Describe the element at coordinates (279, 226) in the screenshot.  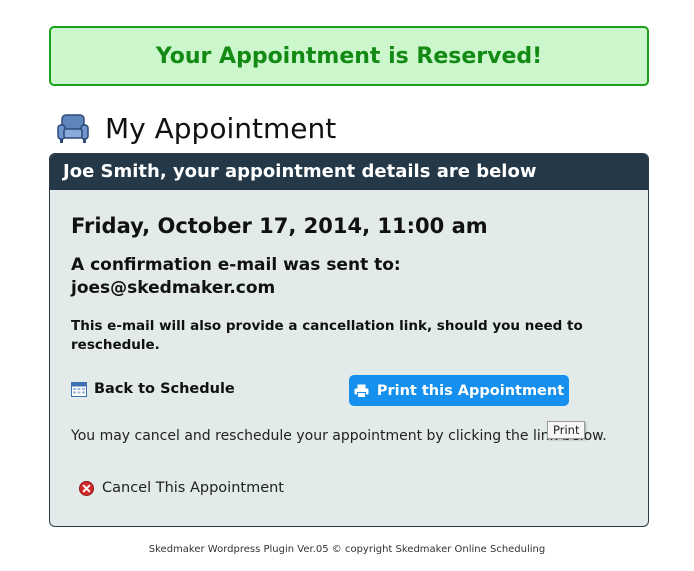
I see `appointment-datetime: Friday, October 17, 2014, 11:00 am` at that location.